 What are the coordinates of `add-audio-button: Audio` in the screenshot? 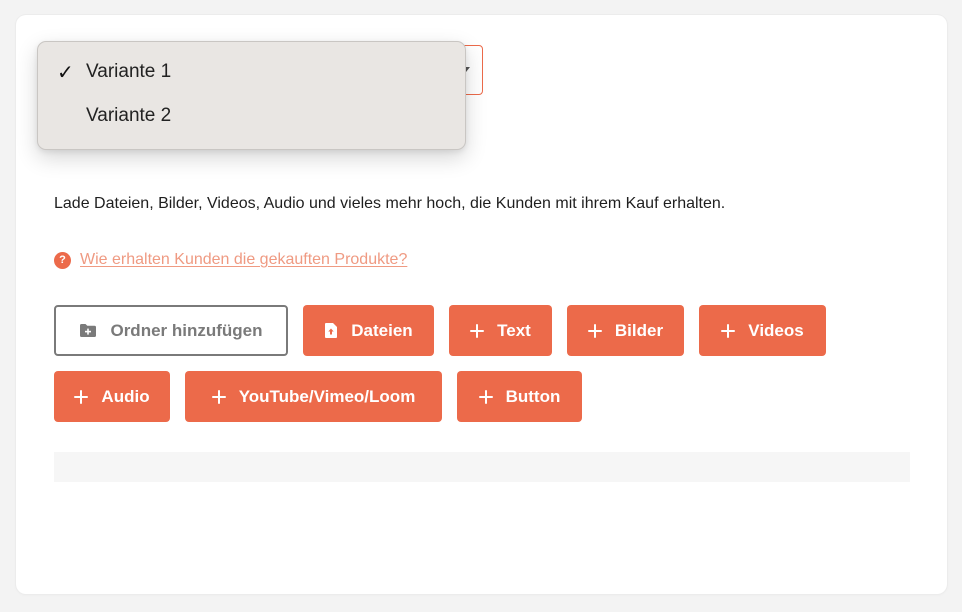 It's located at (112, 396).